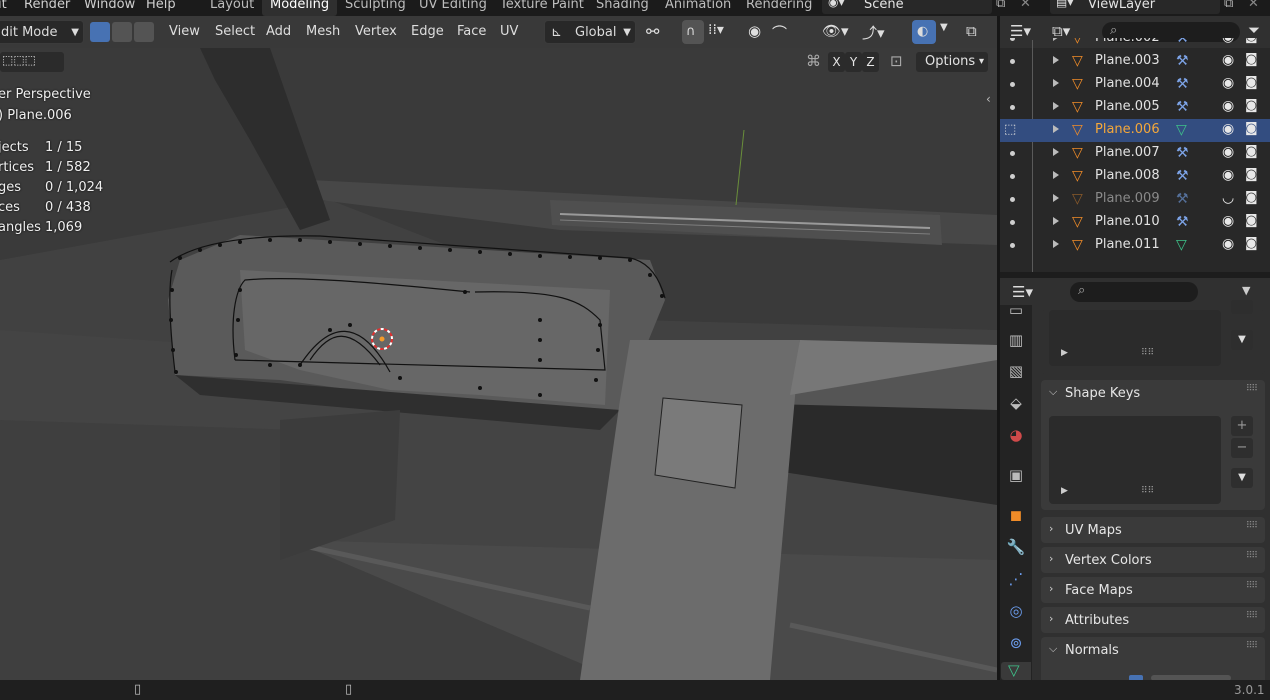 Image resolution: width=1270 pixels, height=700 pixels. What do you see at coordinates (471, 31) in the screenshot?
I see `menu-face: Face` at bounding box center [471, 31].